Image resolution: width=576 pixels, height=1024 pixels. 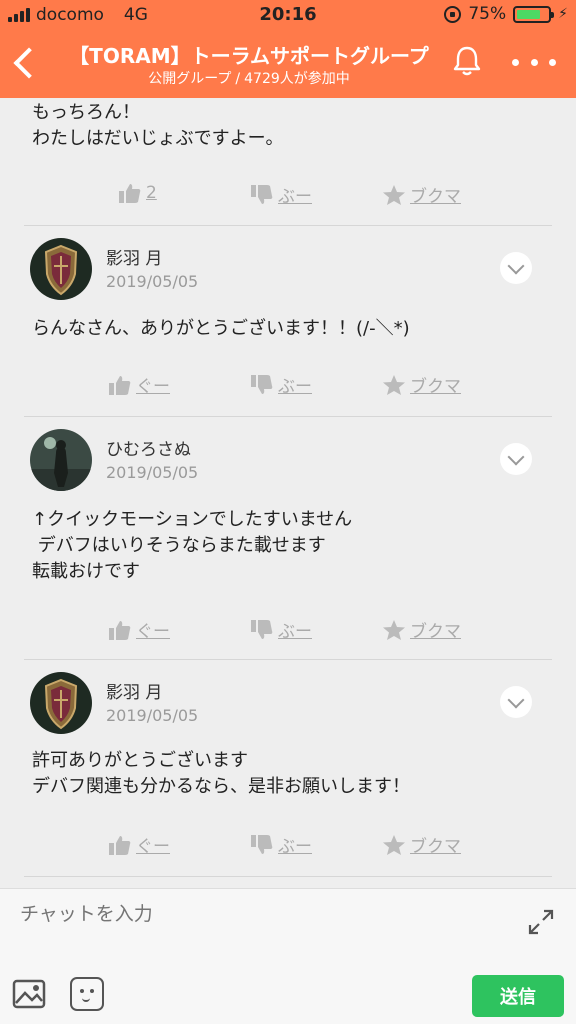 What do you see at coordinates (190, 79) in the screenshot?
I see `group-type: 公開グループ` at bounding box center [190, 79].